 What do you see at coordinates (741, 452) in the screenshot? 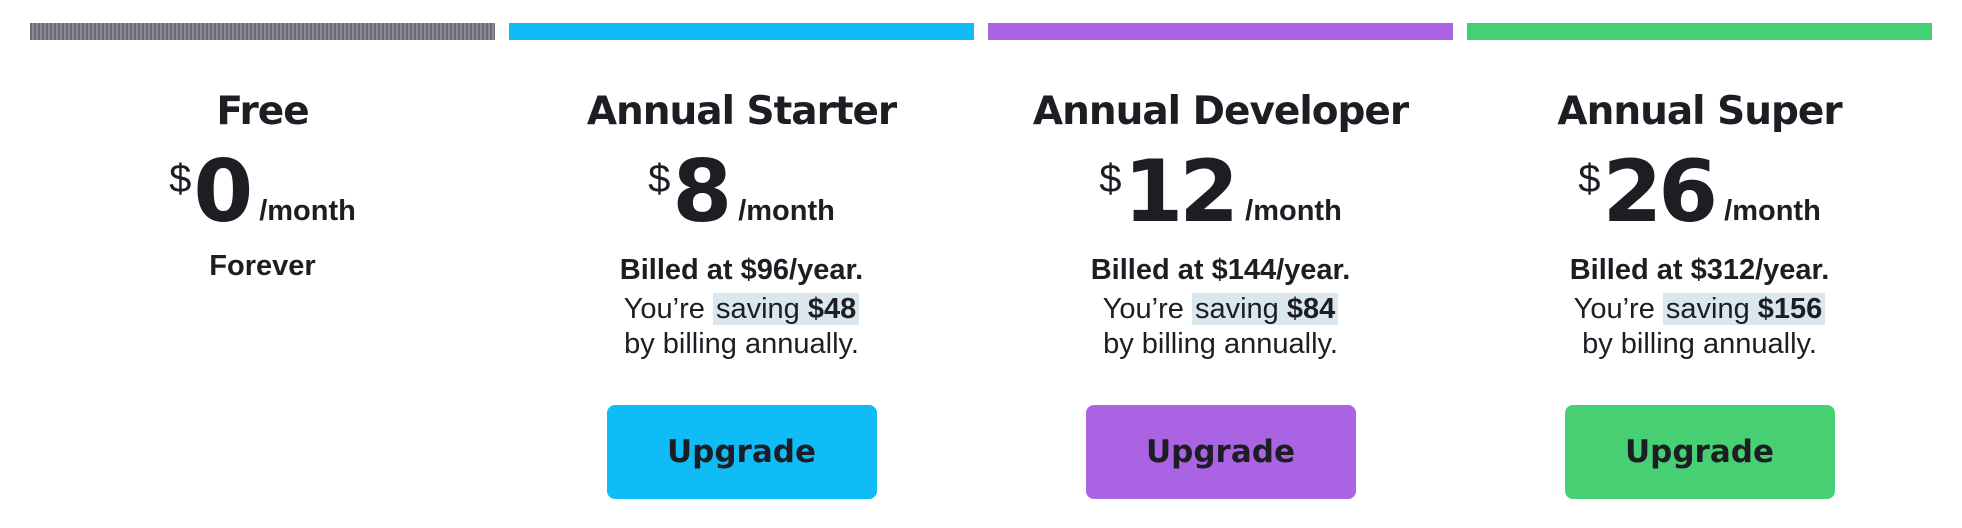
I see `upgrade-button-starter: Upgrade` at bounding box center [741, 452].